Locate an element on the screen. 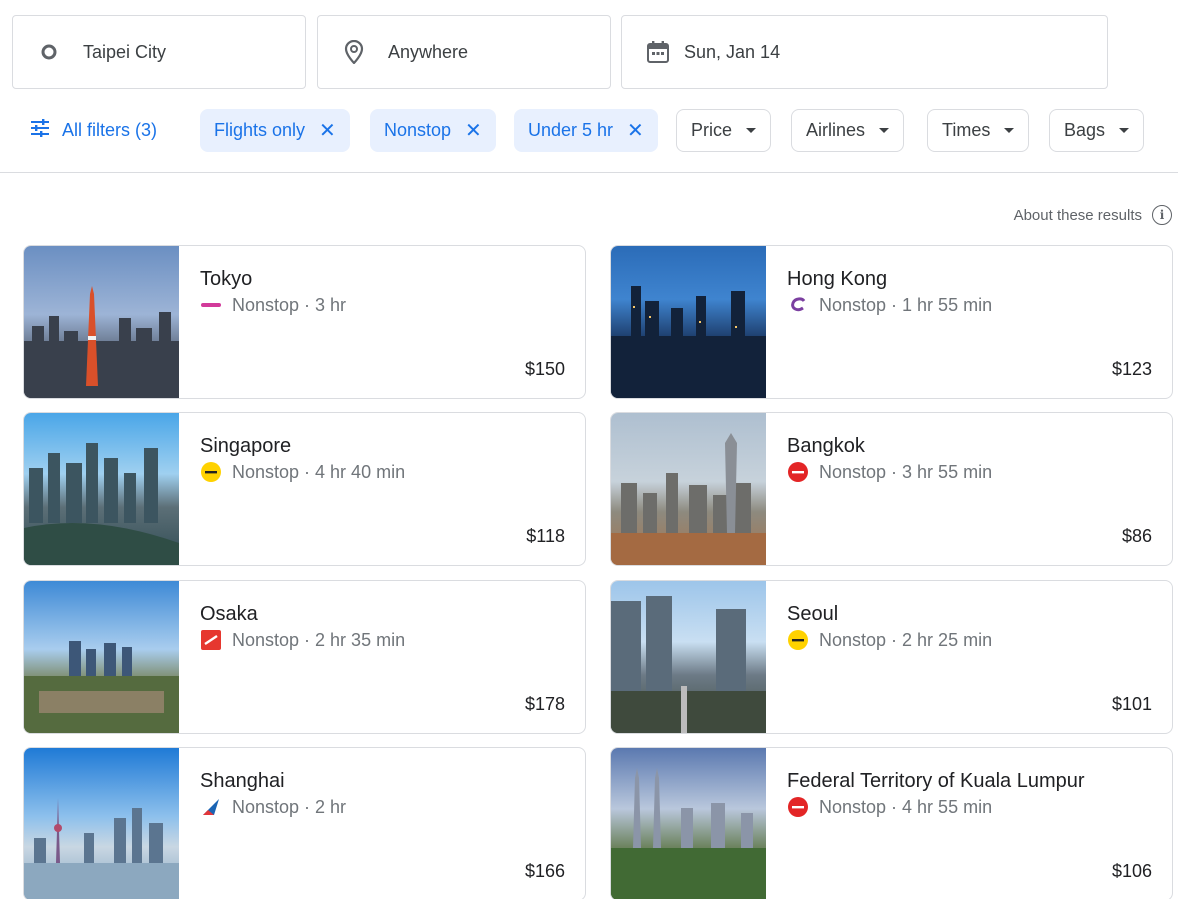 The width and height of the screenshot is (1178, 899). about-these-results: About these results i is located at coordinates (1093, 215).